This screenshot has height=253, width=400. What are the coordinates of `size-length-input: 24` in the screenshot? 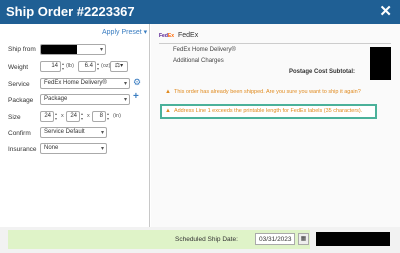 It's located at (47, 116).